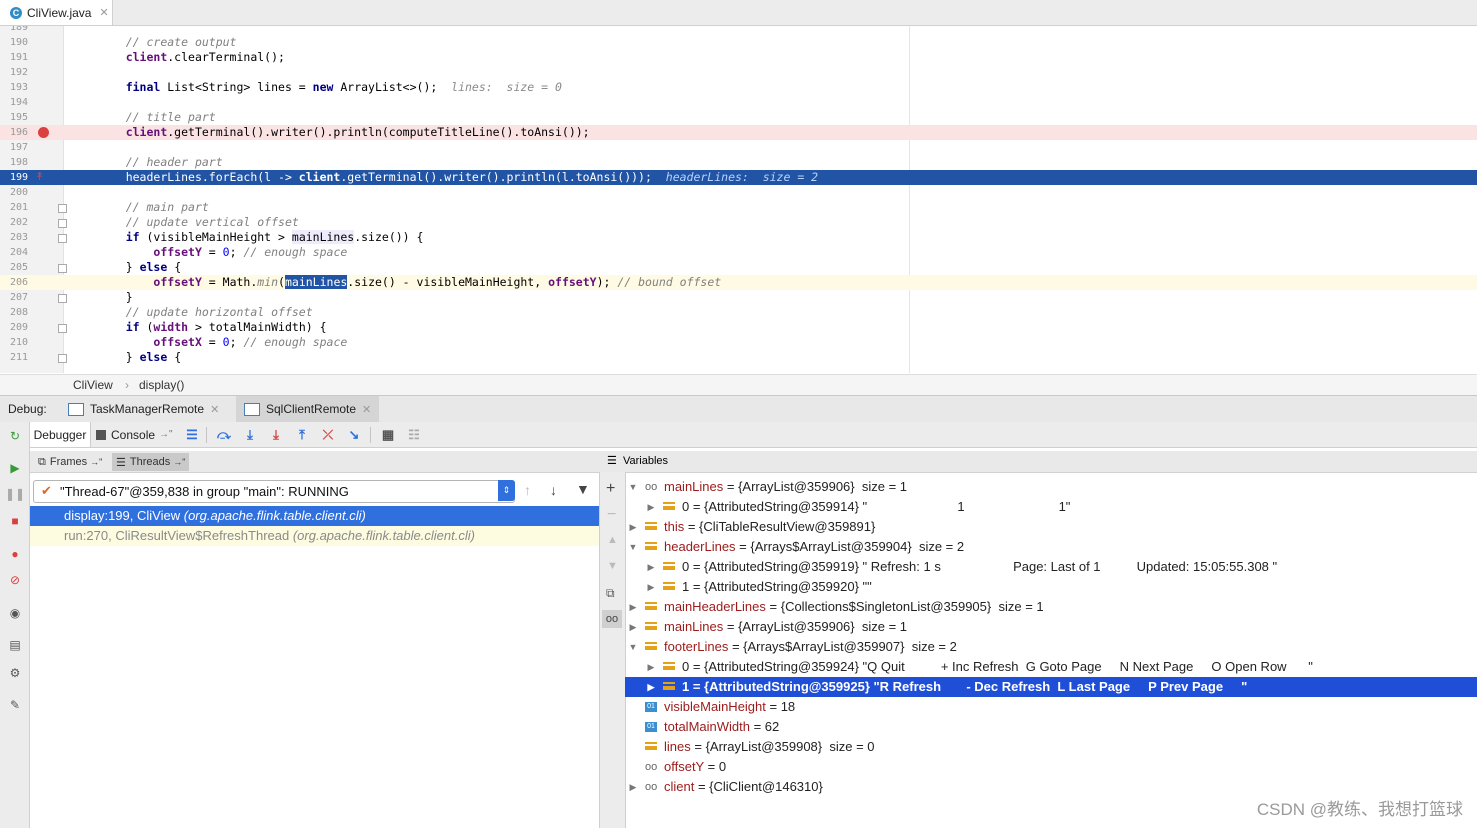  What do you see at coordinates (1051, 767) in the screenshot?
I see `variable-row: oo offsetY = 0` at bounding box center [1051, 767].